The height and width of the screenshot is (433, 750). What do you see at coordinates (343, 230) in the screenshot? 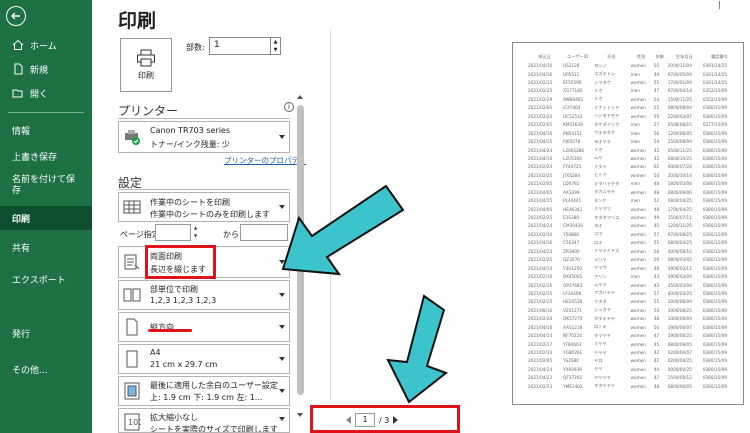
I see `arrow-to-duplex-icon` at bounding box center [343, 230].